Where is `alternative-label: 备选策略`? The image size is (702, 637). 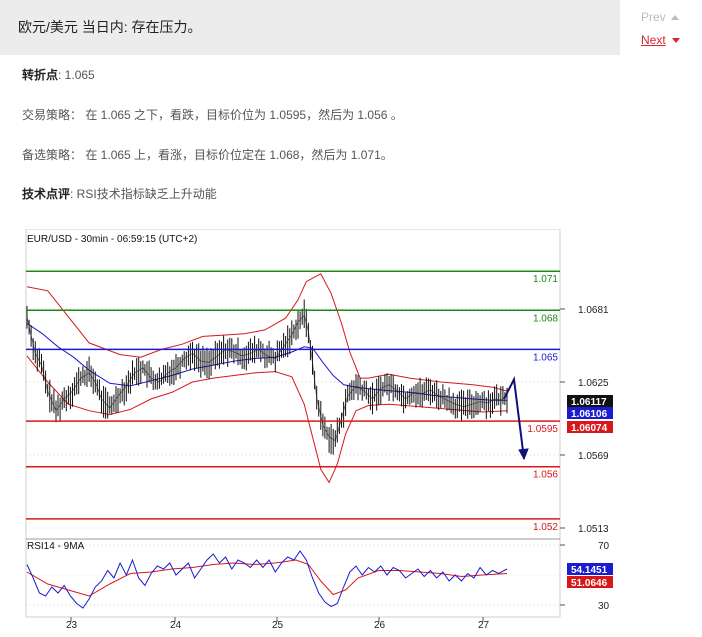 alternative-label: 备选策略 is located at coordinates (46, 155).